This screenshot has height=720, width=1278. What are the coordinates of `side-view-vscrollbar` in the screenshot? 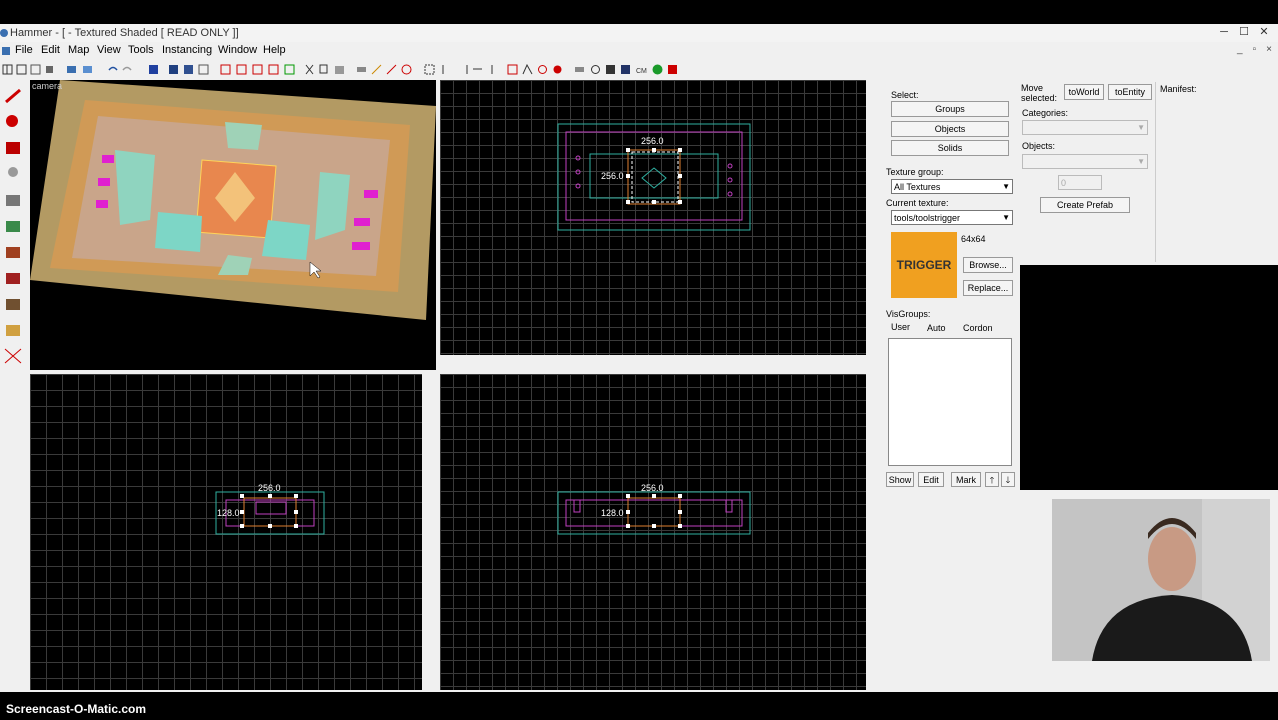 It's located at (874, 532).